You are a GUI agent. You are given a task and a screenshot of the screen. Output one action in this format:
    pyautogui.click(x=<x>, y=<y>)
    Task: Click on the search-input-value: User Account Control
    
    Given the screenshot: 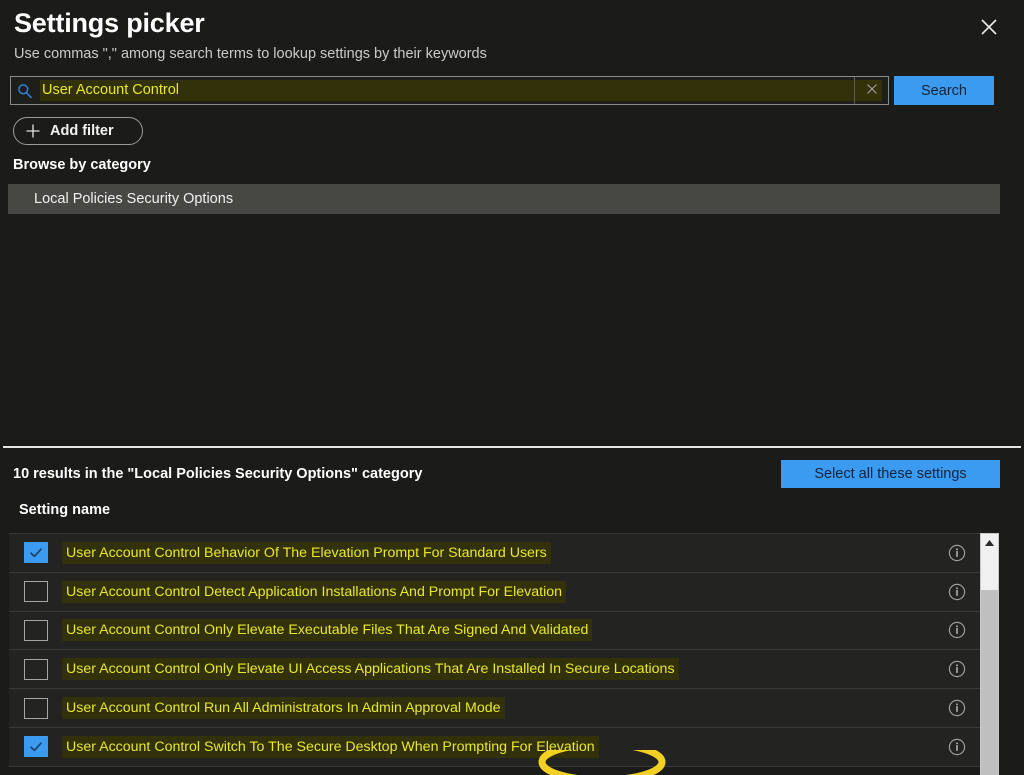 What is the action you would take?
    pyautogui.click(x=461, y=90)
    